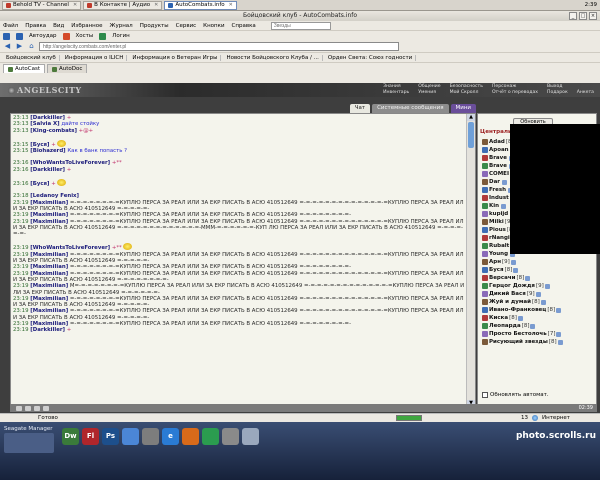 This screenshot has width=600, height=480. What do you see at coordinates (200, 5) in the screenshot?
I see `os-task-autocombats: AutoCombats.info ✕` at bounding box center [200, 5].